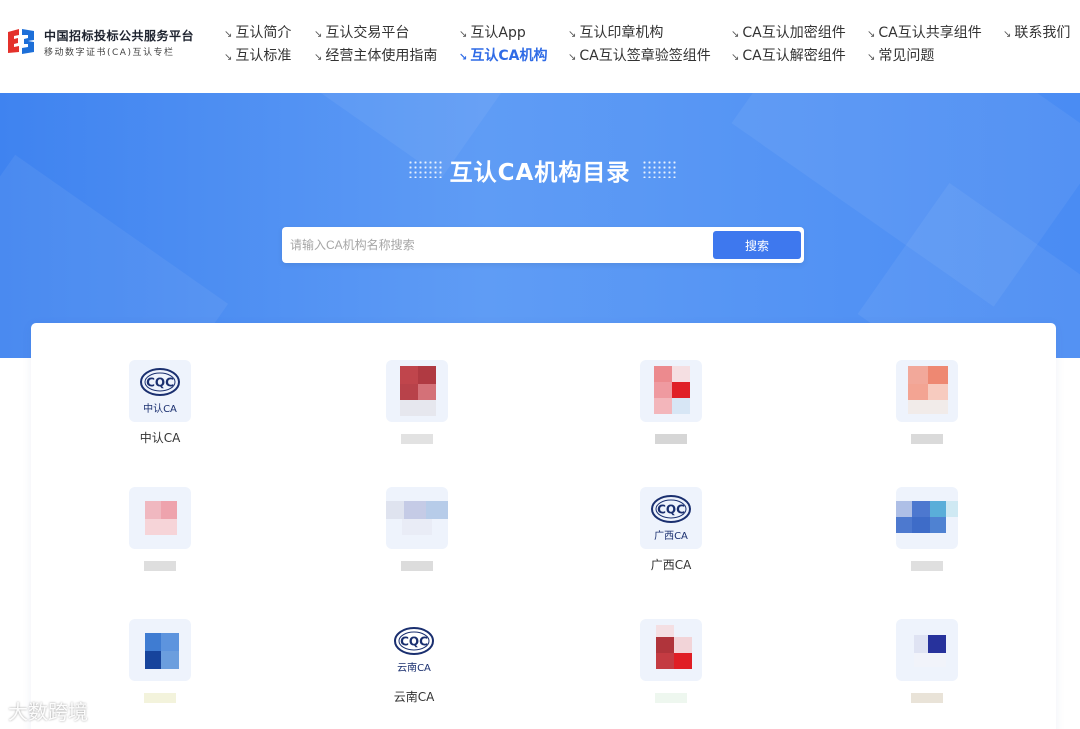  Describe the element at coordinates (263, 33) in the screenshot. I see `nav-label: 互认简介` at that location.